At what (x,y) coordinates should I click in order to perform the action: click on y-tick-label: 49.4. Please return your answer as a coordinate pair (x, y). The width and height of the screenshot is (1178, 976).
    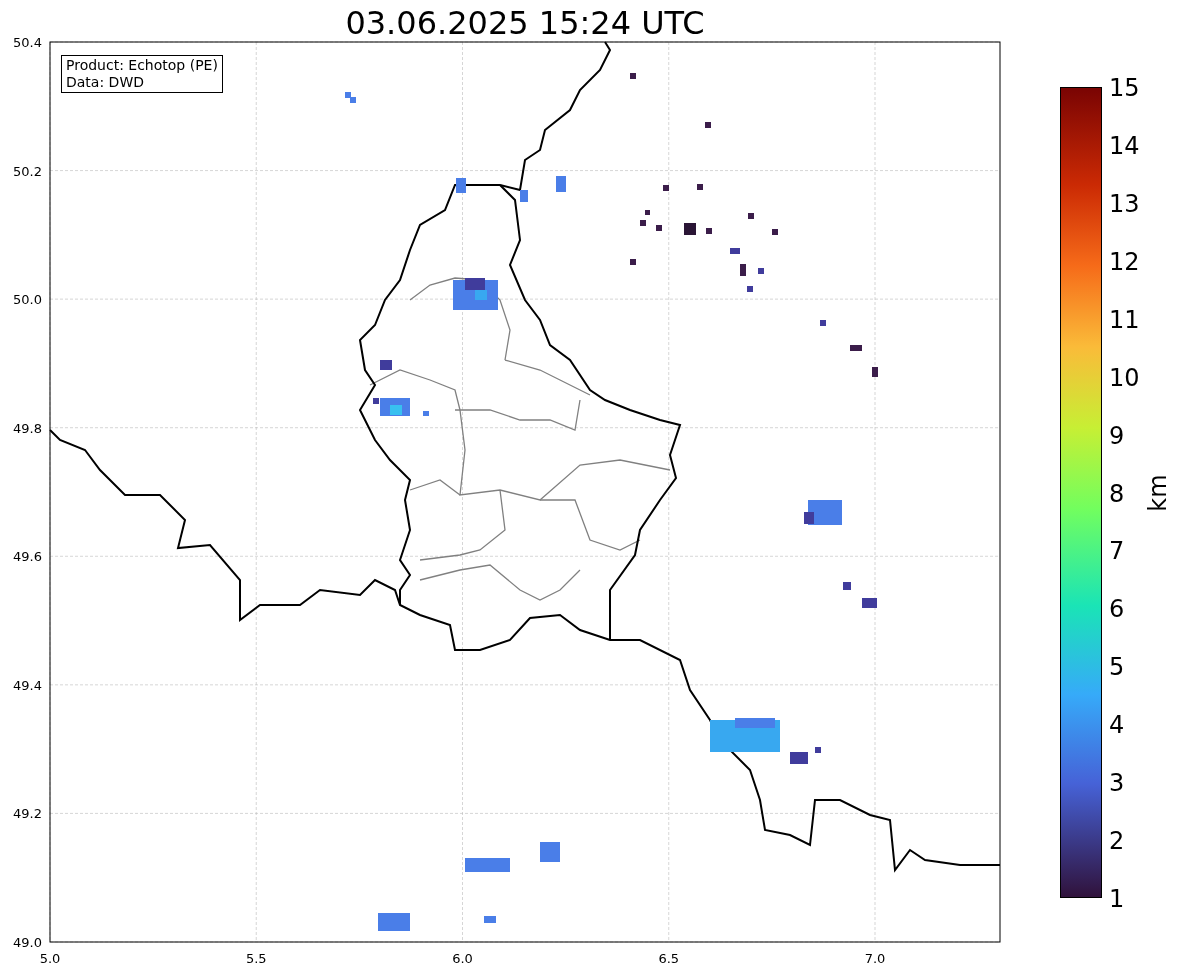
    Looking at the image, I should click on (27, 685).